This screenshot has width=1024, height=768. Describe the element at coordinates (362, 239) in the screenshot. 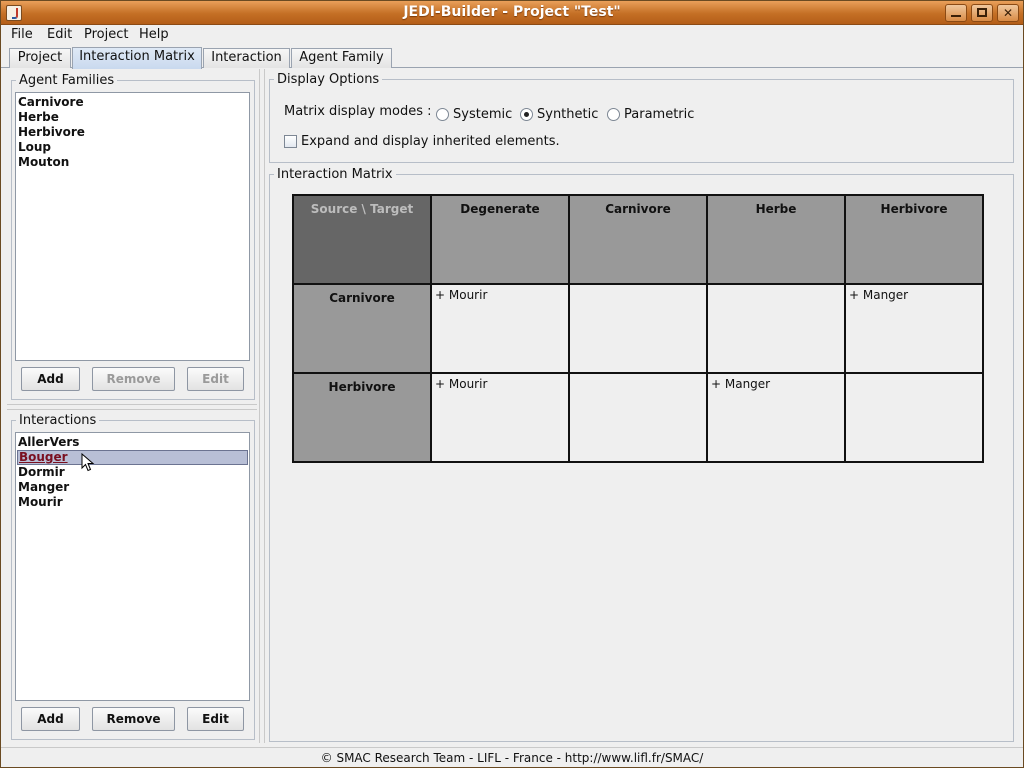

I see `matrix-corner-cell: Source \ Target` at that location.